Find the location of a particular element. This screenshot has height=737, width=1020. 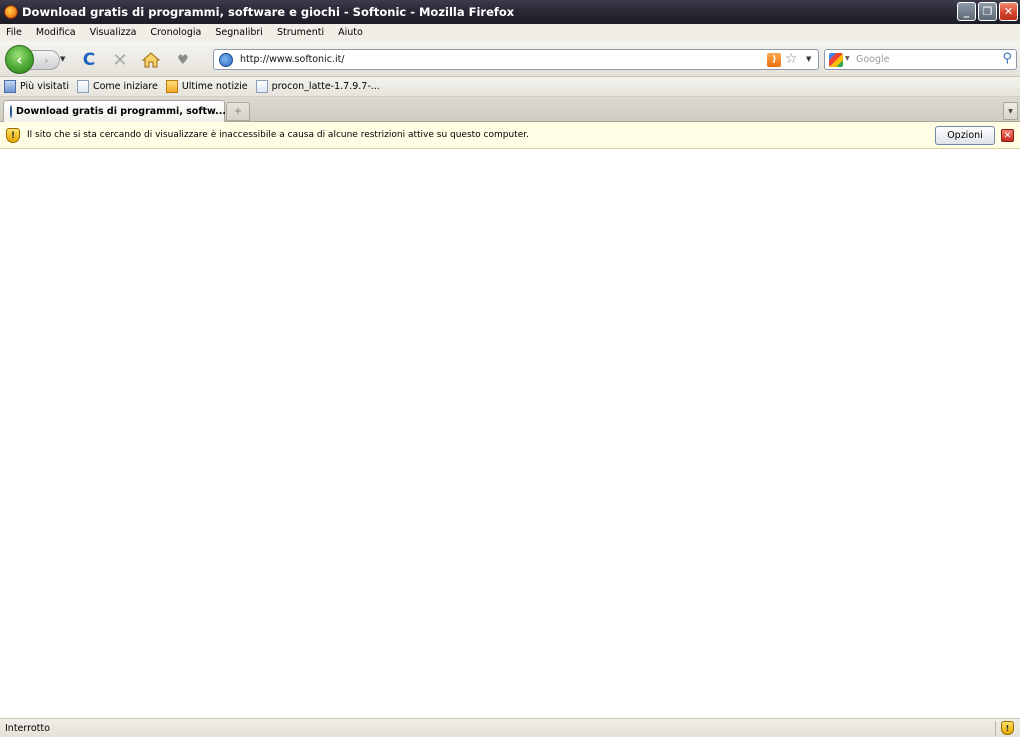

restore-button: ❐ is located at coordinates (987, 11).